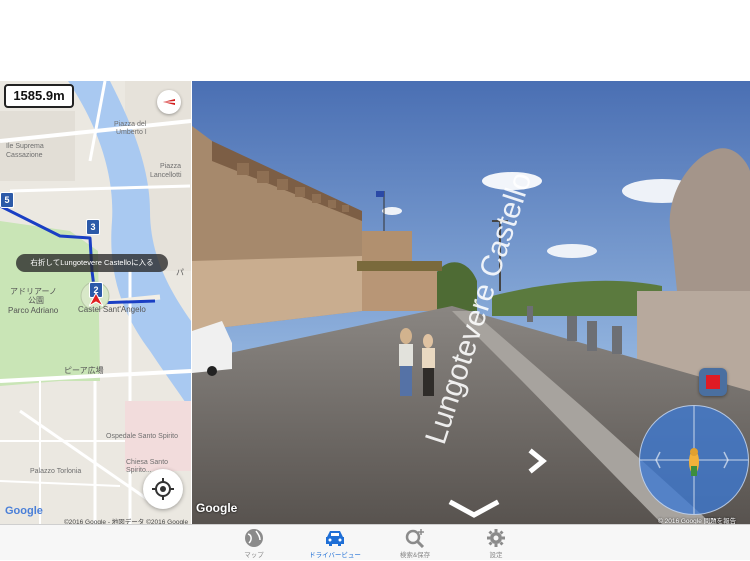  Describe the element at coordinates (142, 436) in the screenshot. I see `map-label: Ospedale Santo Spirito` at that location.